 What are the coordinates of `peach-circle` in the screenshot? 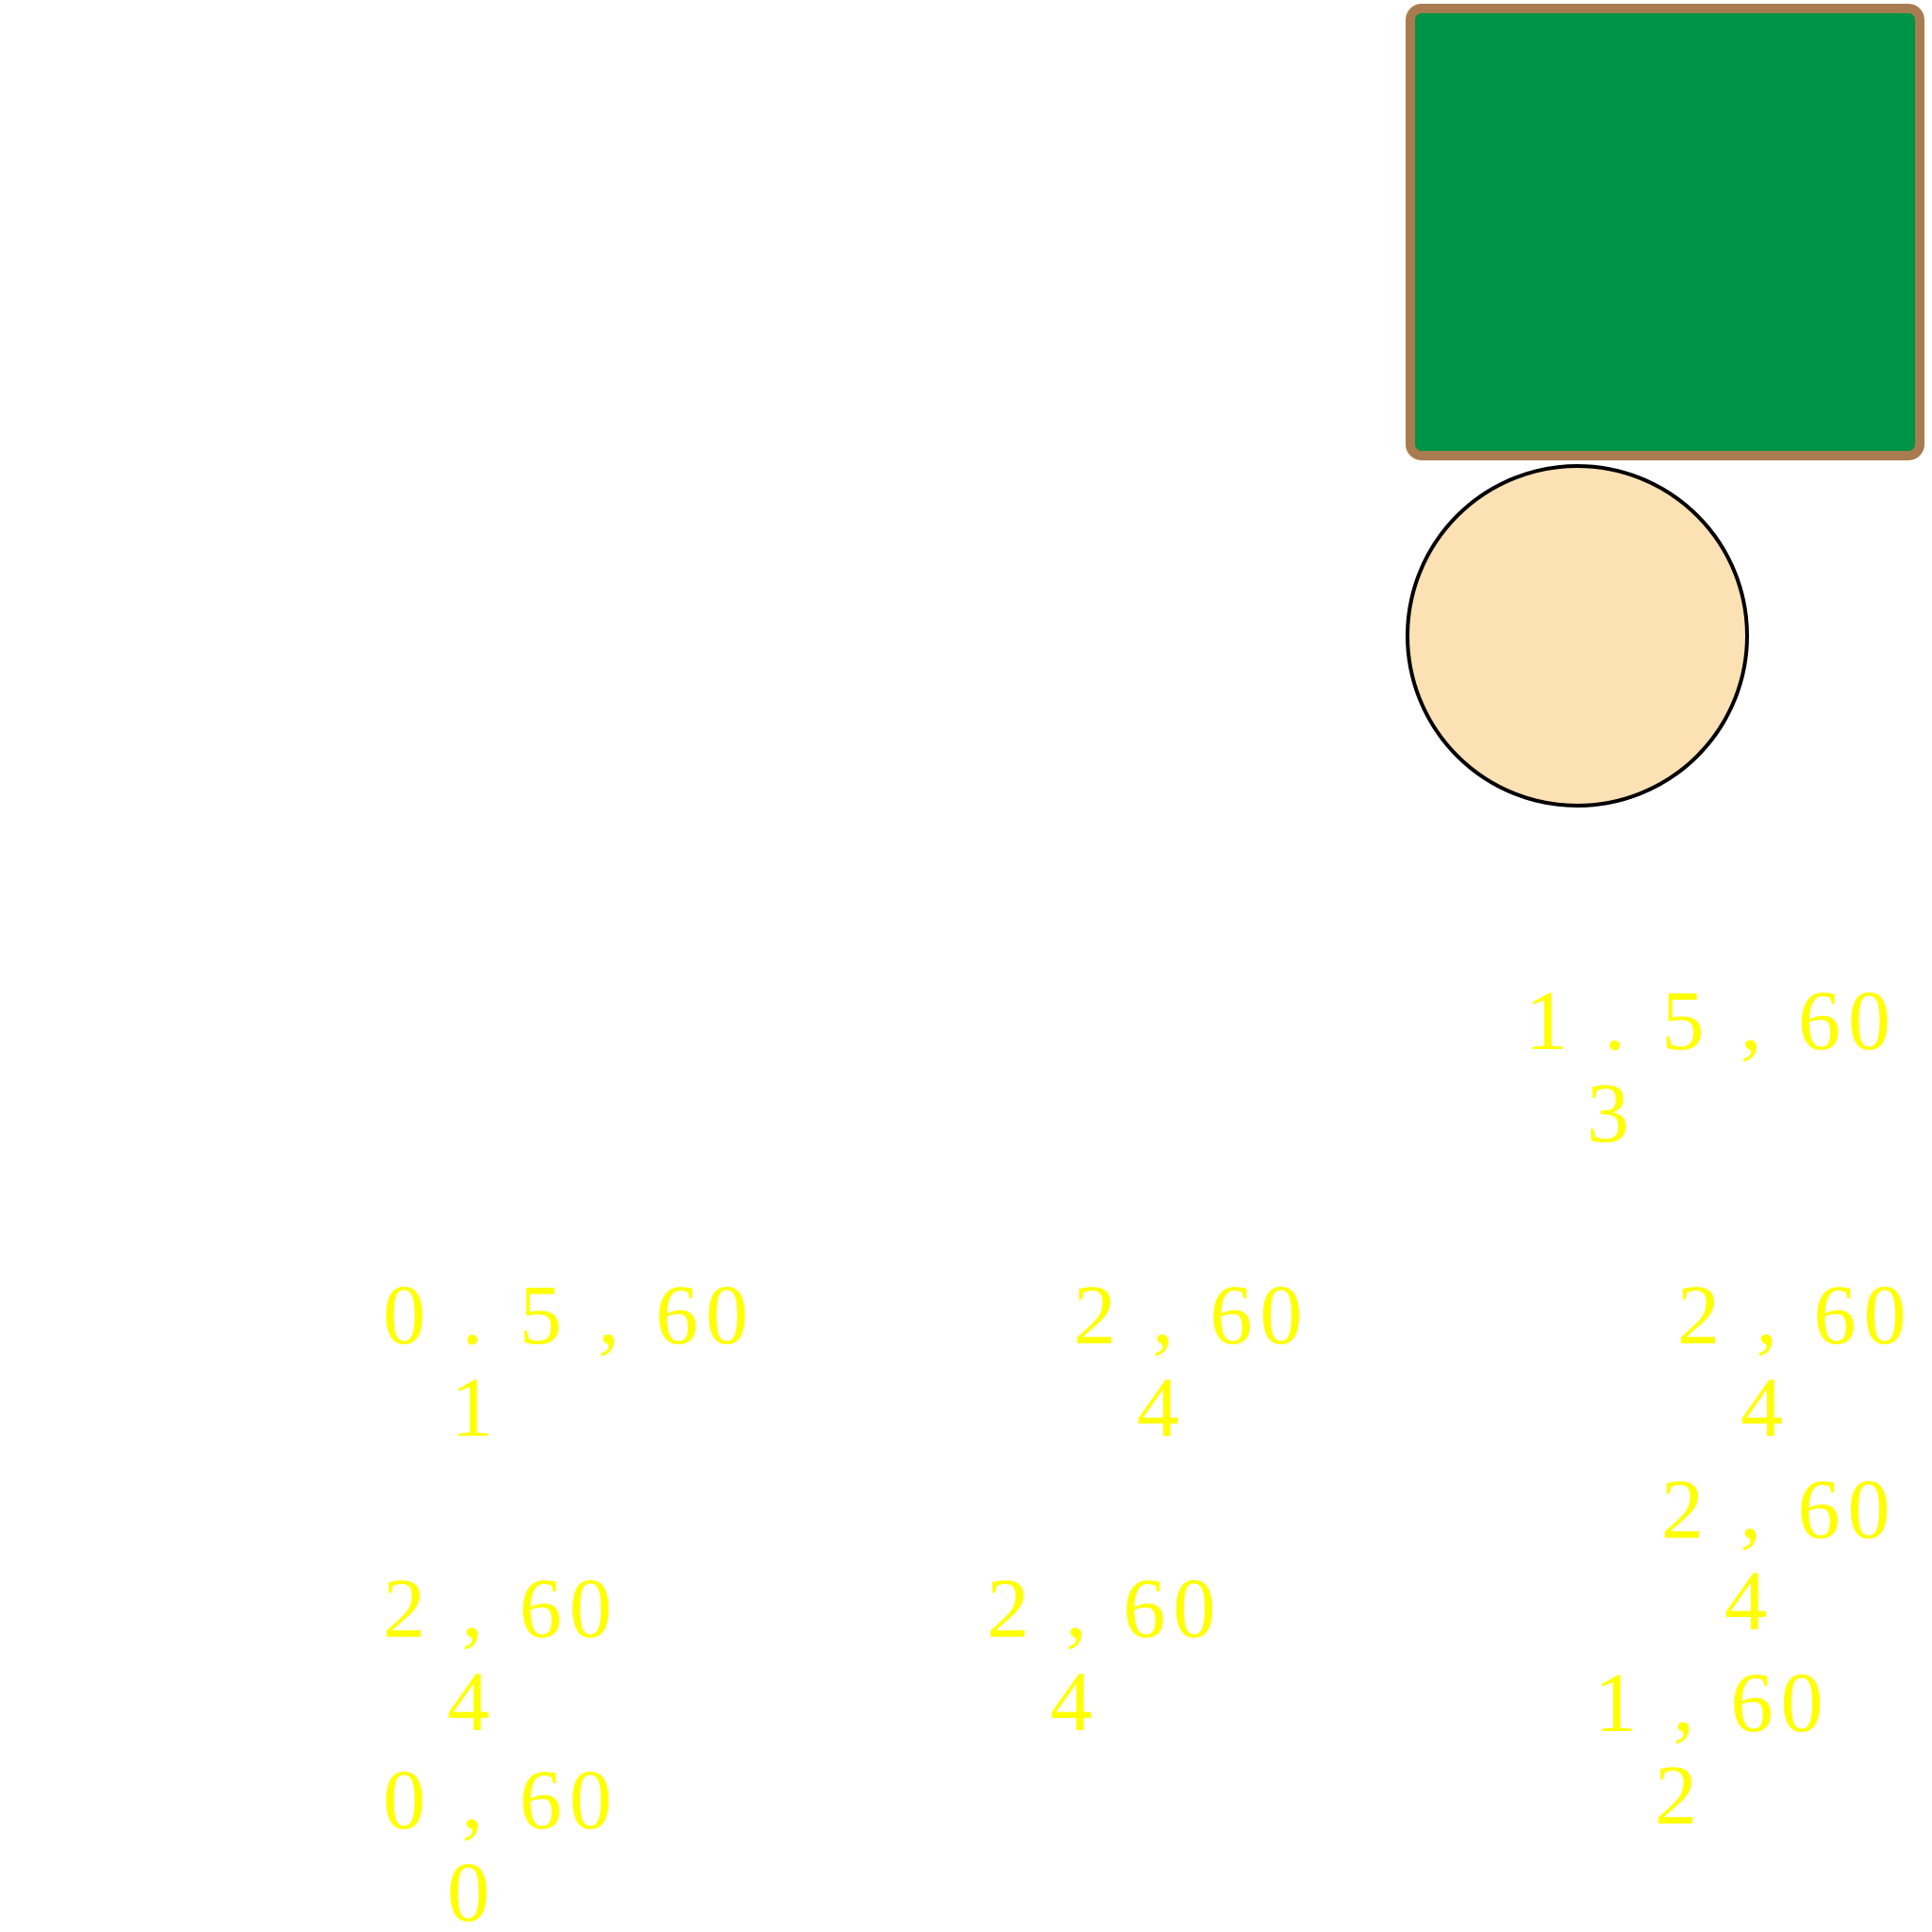 It's located at (1577, 636).